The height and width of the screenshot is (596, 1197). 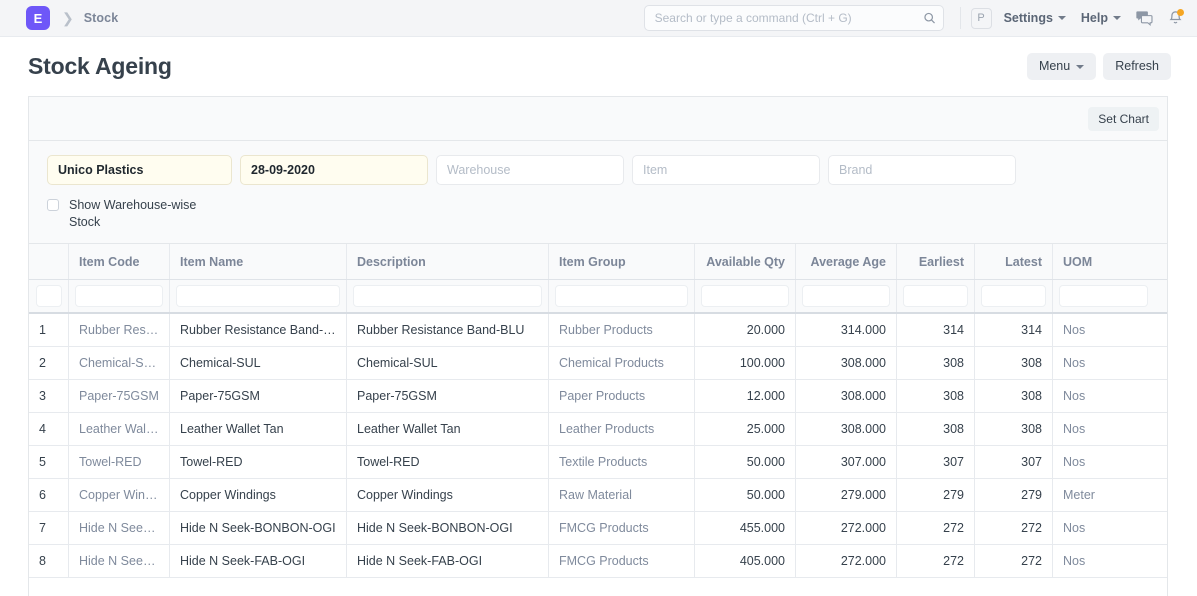 What do you see at coordinates (745, 363) in the screenshot?
I see `cell-available-qty: 100.000` at bounding box center [745, 363].